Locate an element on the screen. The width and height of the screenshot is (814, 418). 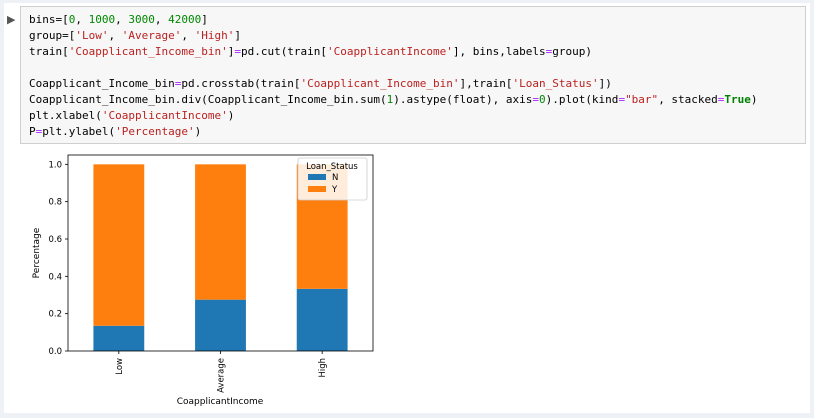
x-tick-label: Low is located at coordinates (120, 366).